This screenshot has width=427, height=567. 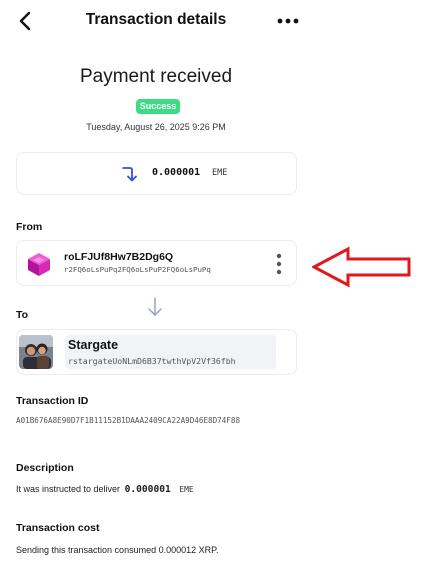 What do you see at coordinates (220, 173) in the screenshot?
I see `amount-unit: EME` at bounding box center [220, 173].